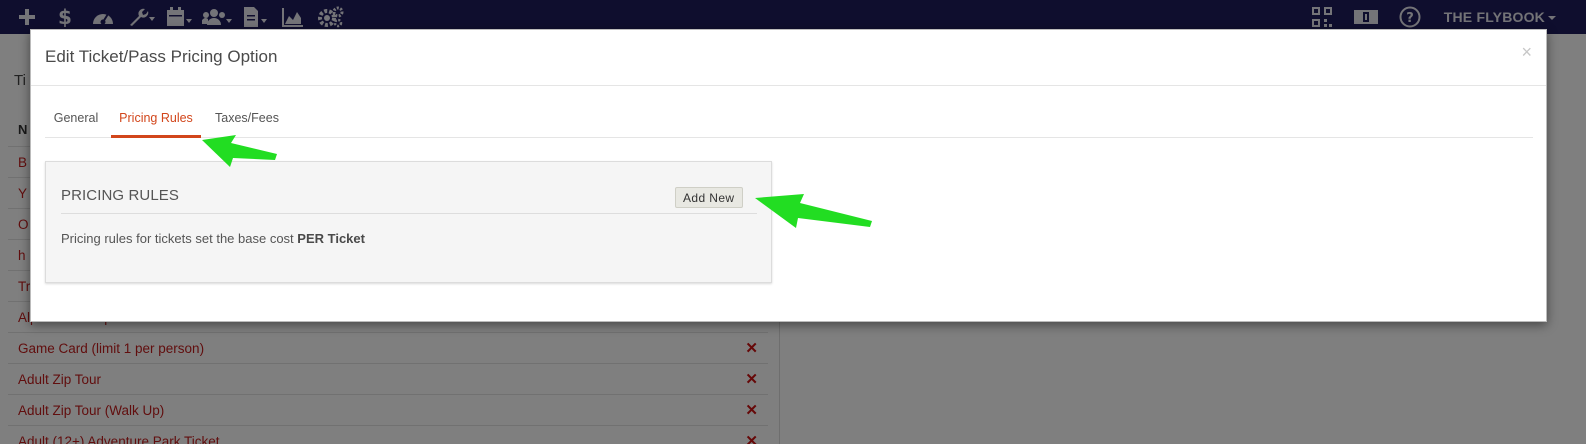 Image resolution: width=1586 pixels, height=444 pixels. Describe the element at coordinates (1526, 52) in the screenshot. I see `close-icon: ×` at that location.